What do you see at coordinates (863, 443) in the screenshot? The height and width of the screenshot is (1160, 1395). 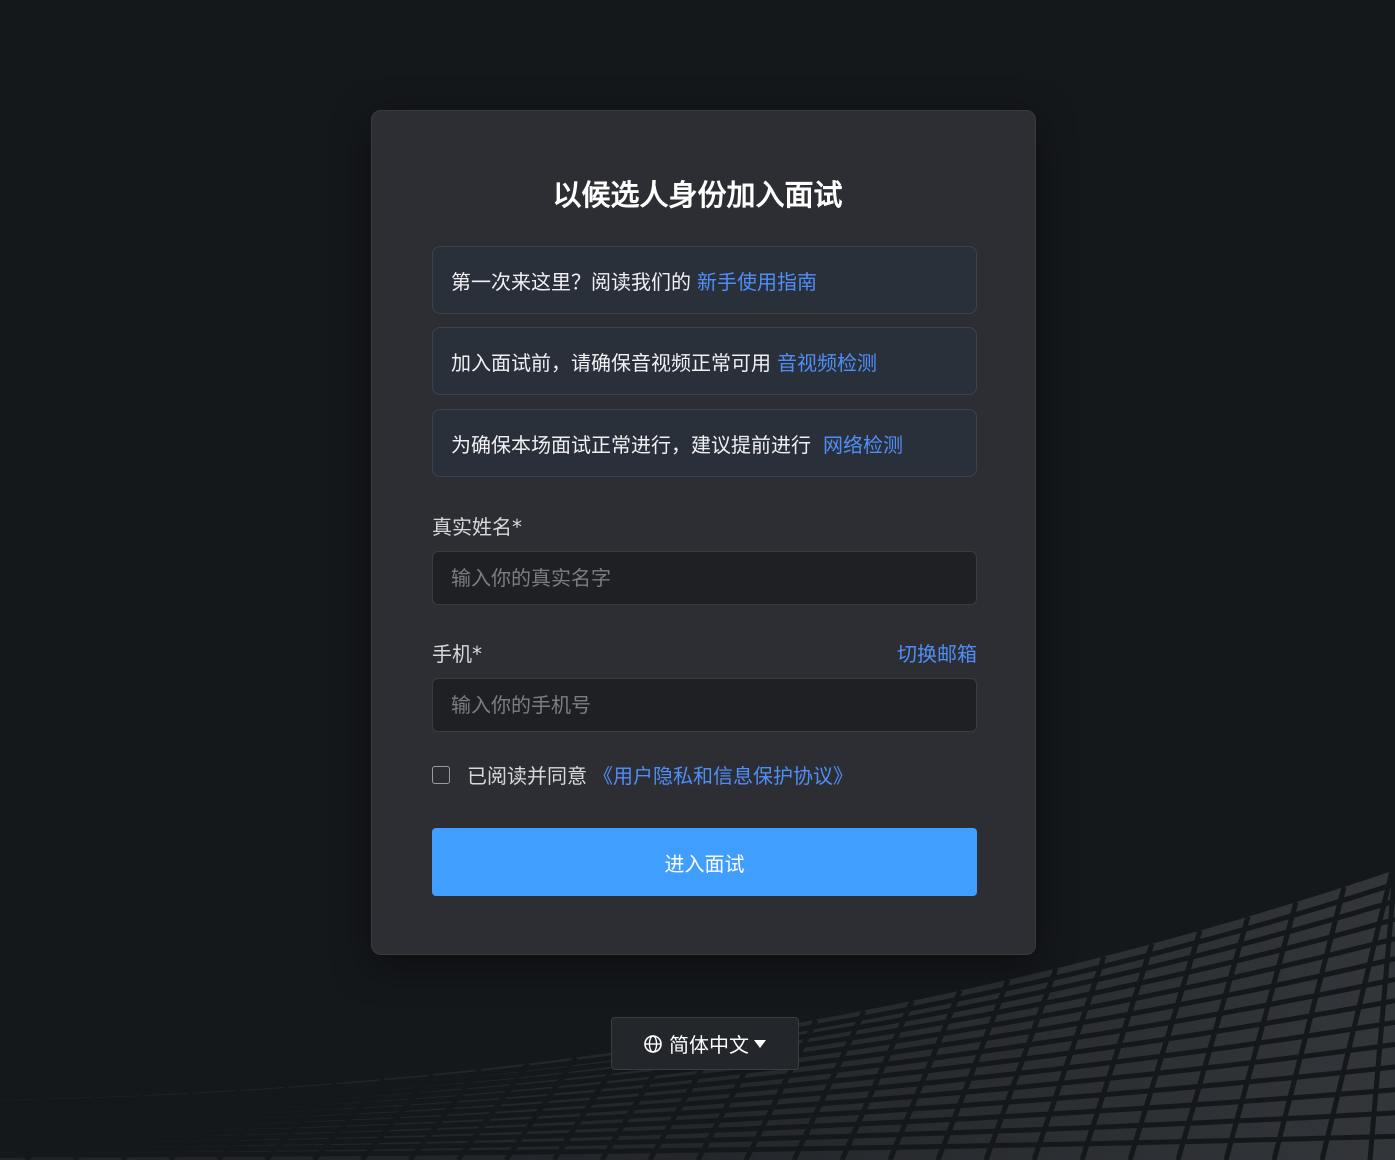 I see `network-check-link: 网络检测` at bounding box center [863, 443].